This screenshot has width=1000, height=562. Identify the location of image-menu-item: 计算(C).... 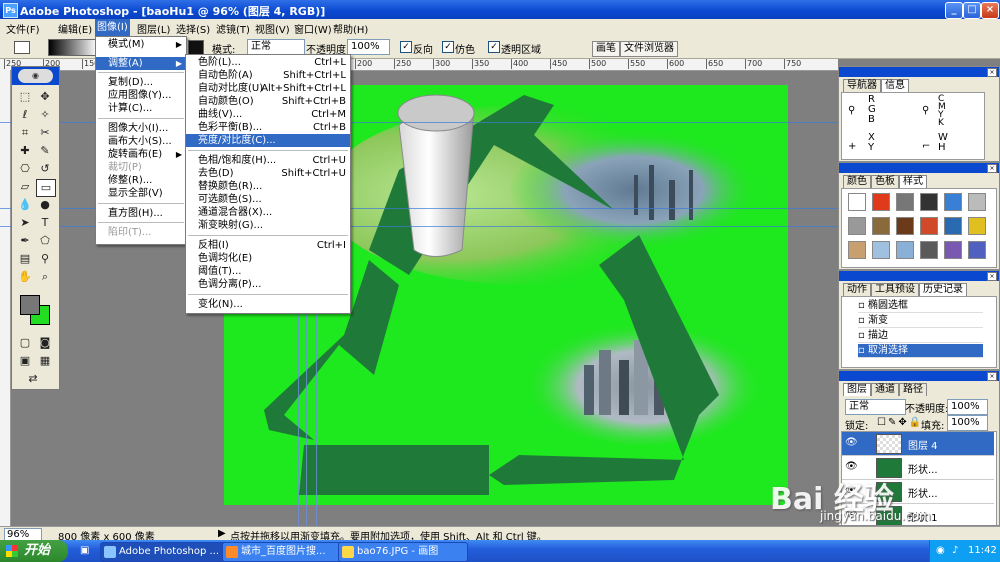
(141, 108).